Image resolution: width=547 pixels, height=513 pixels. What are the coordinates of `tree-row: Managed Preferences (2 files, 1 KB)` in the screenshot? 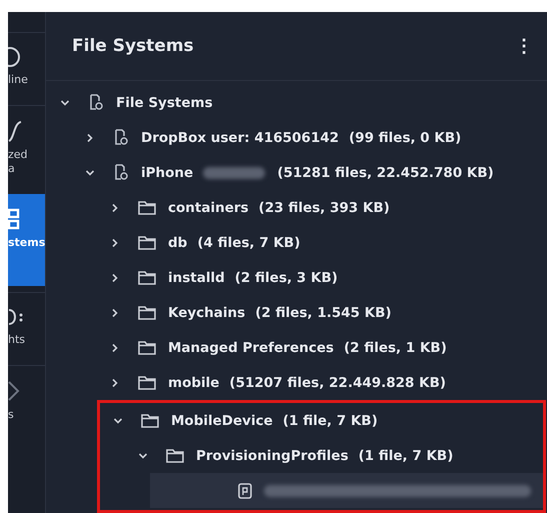 It's located at (296, 347).